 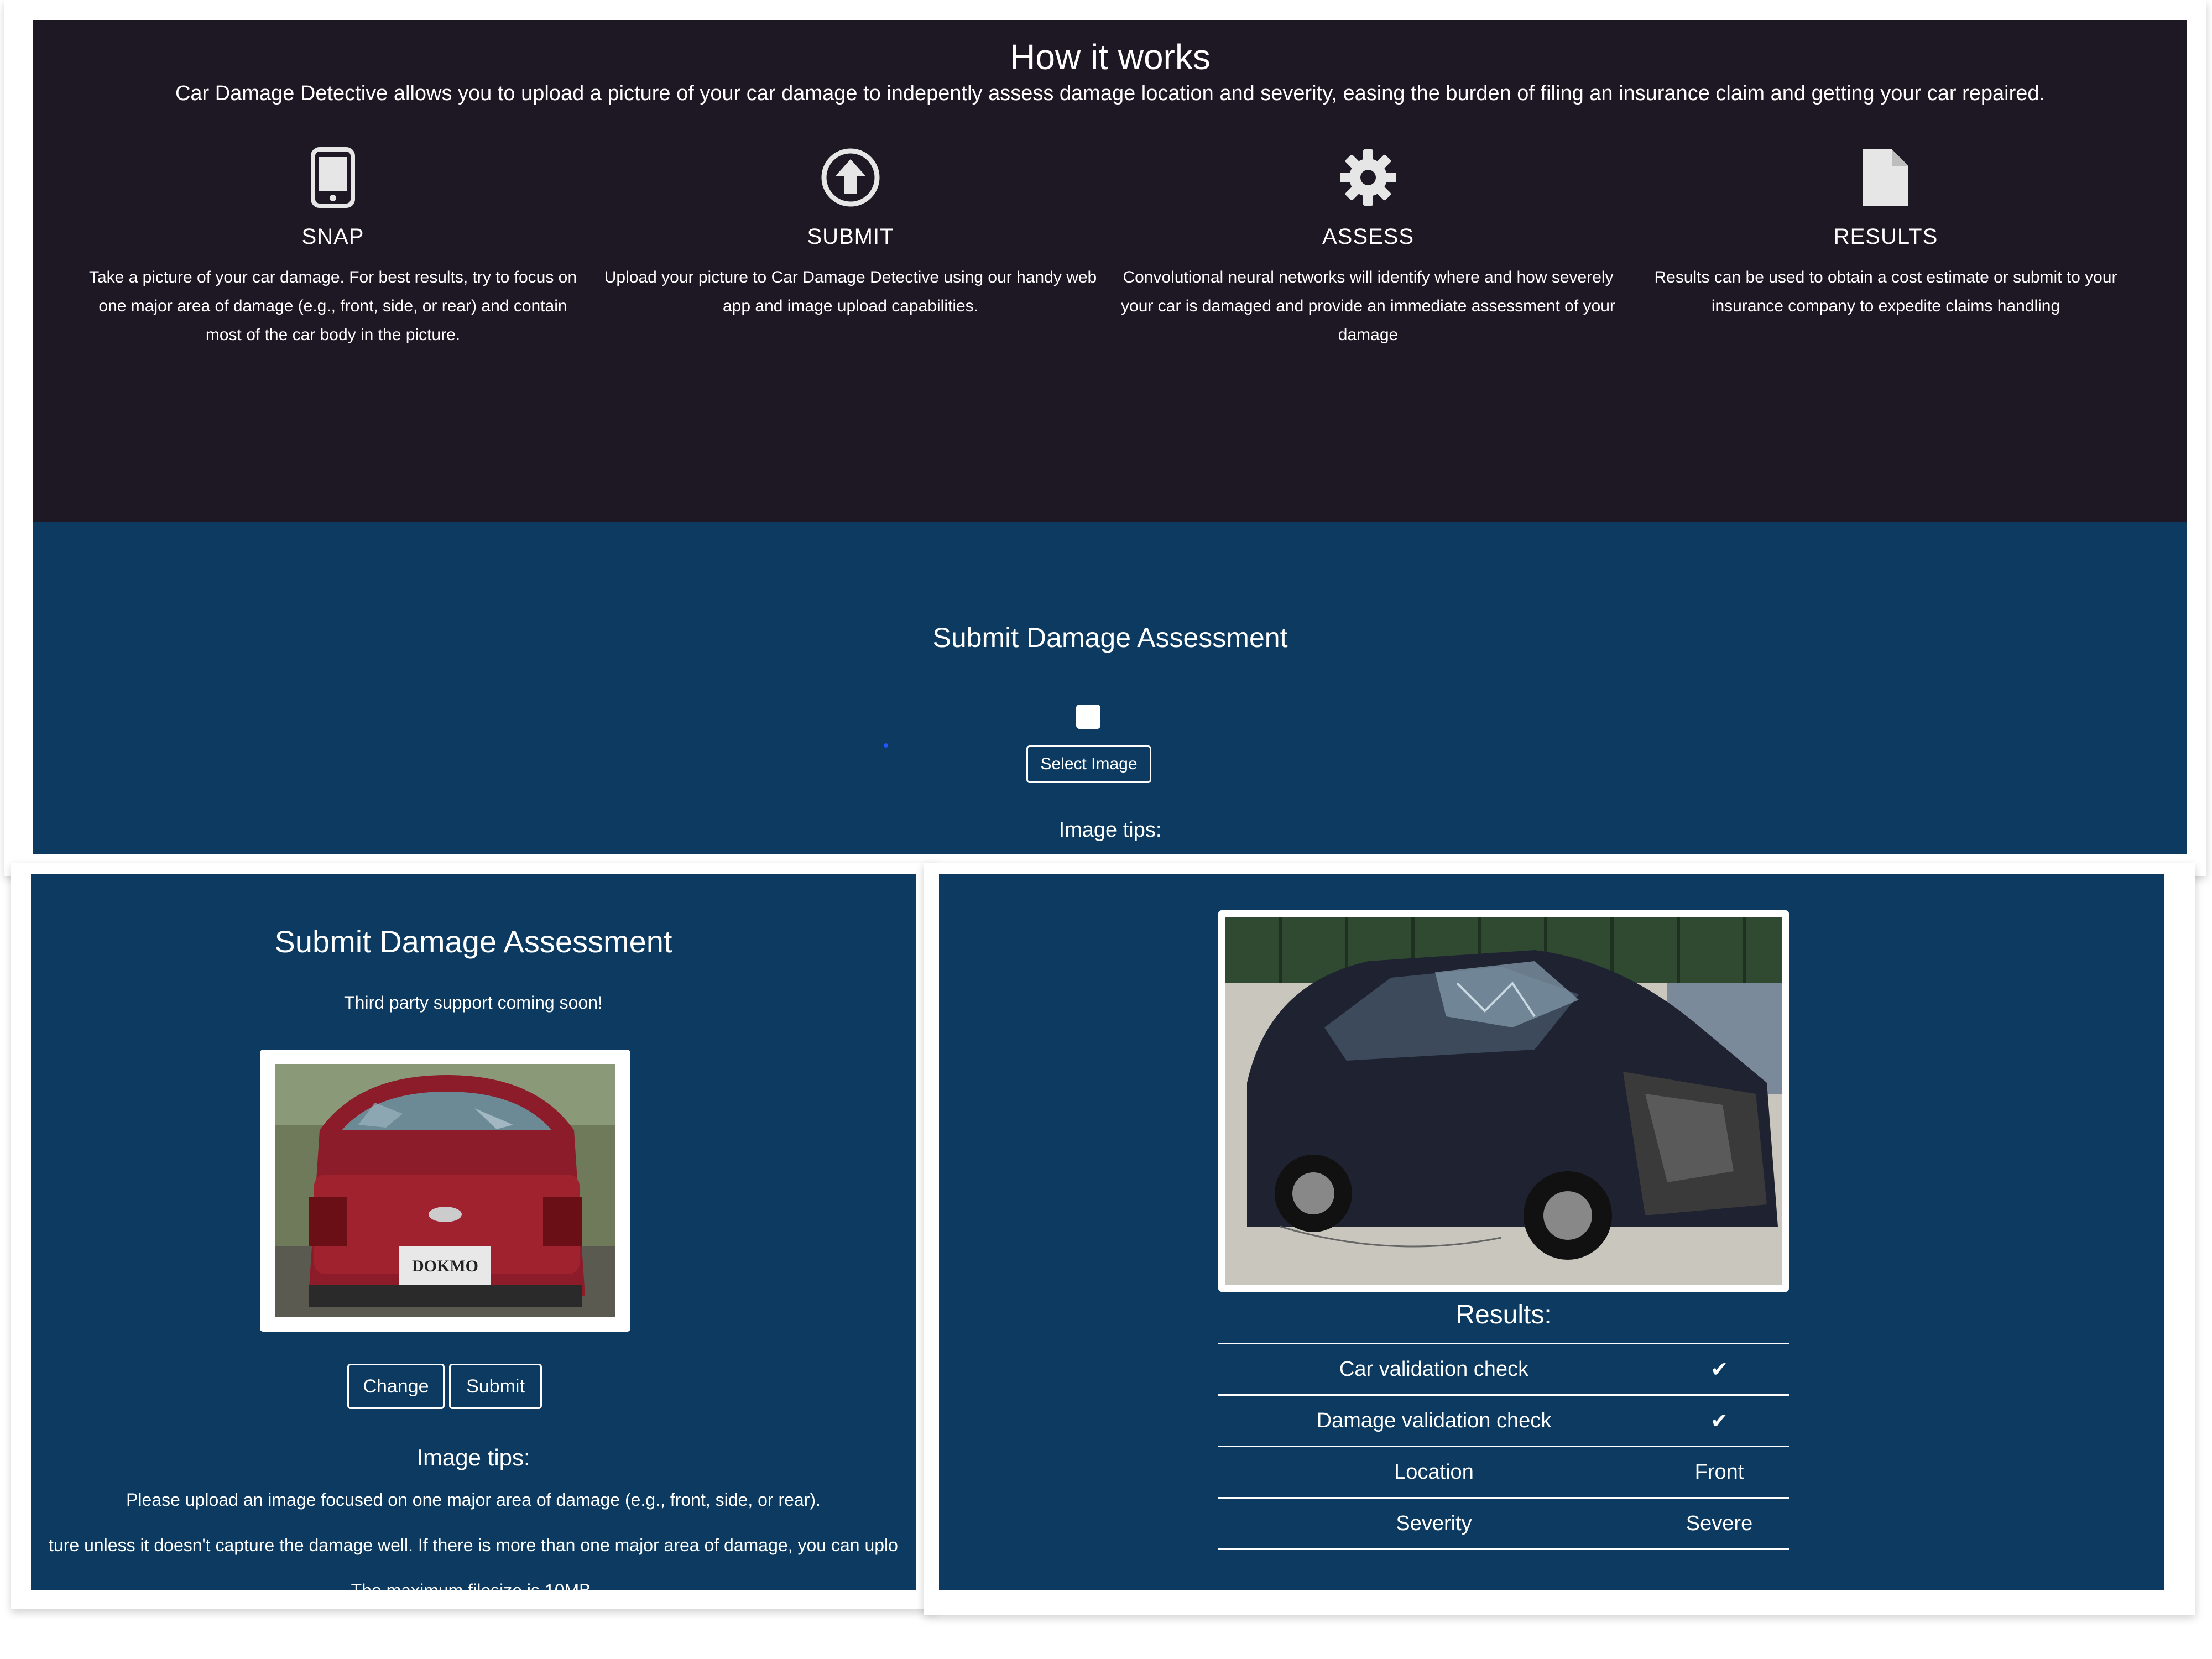 I want to click on gear-icon, so click(x=1368, y=183).